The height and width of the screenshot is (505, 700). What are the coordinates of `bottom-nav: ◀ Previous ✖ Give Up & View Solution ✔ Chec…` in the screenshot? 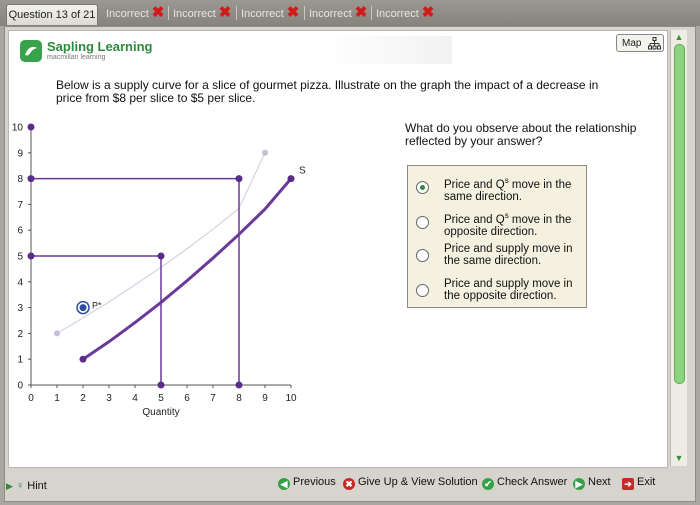 It's located at (339, 481).